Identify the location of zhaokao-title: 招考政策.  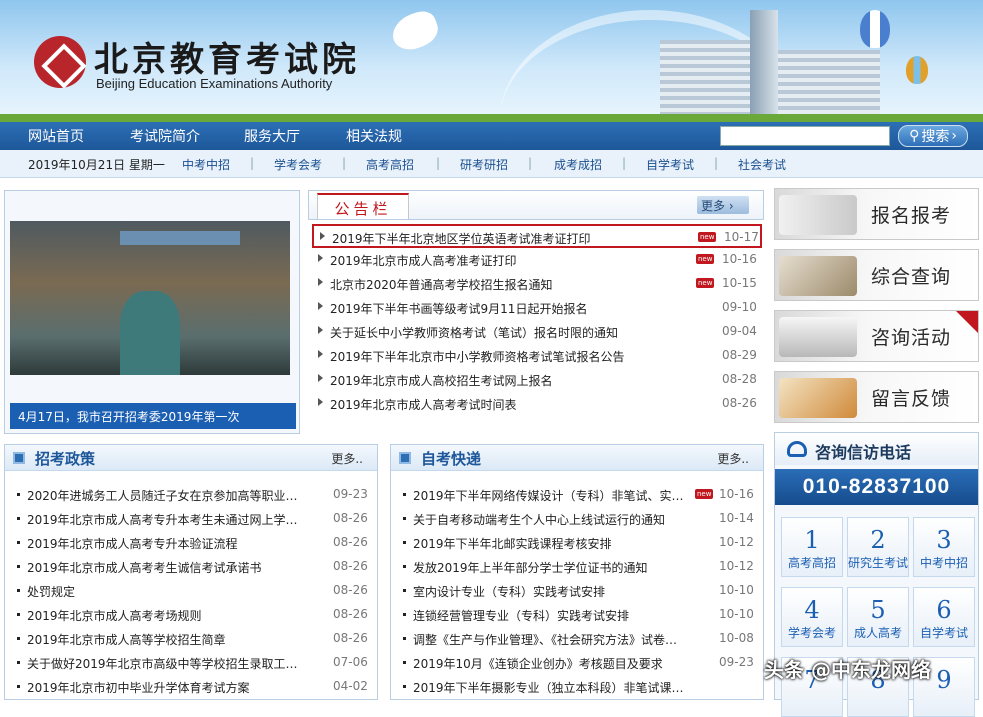
(65, 458).